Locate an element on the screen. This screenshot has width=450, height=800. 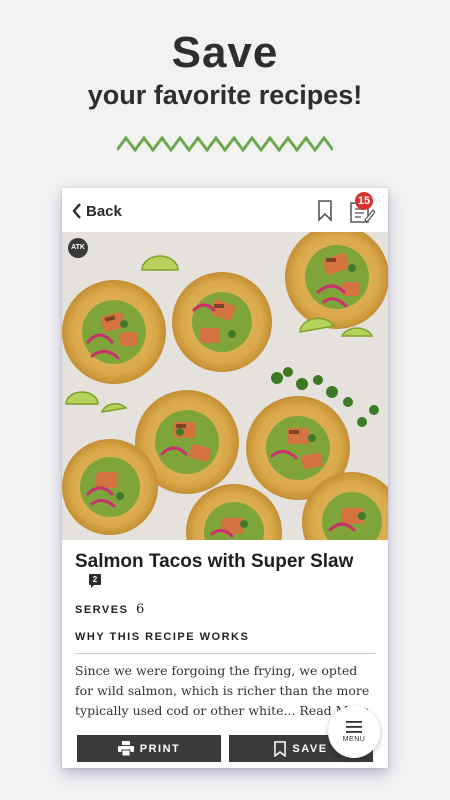
promo-subtitle: your favorite recipes! is located at coordinates (225, 95).